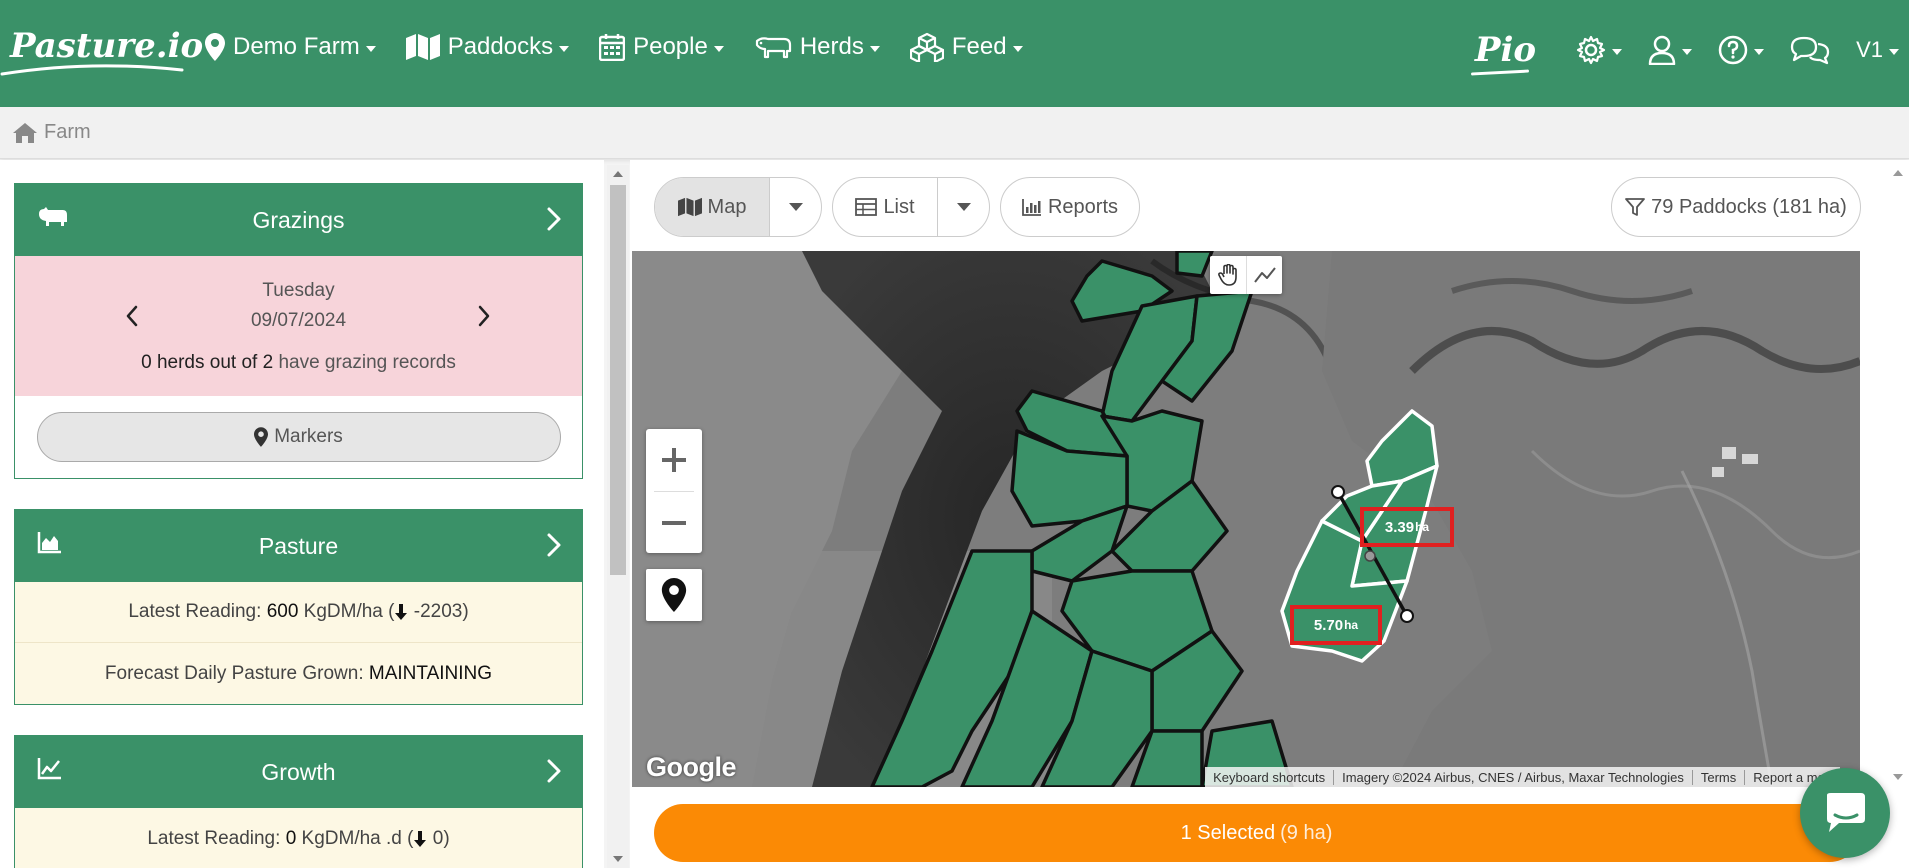 Image resolution: width=1909 pixels, height=868 pixels. Describe the element at coordinates (401, 612) in the screenshot. I see `arrow-down-icon` at that location.